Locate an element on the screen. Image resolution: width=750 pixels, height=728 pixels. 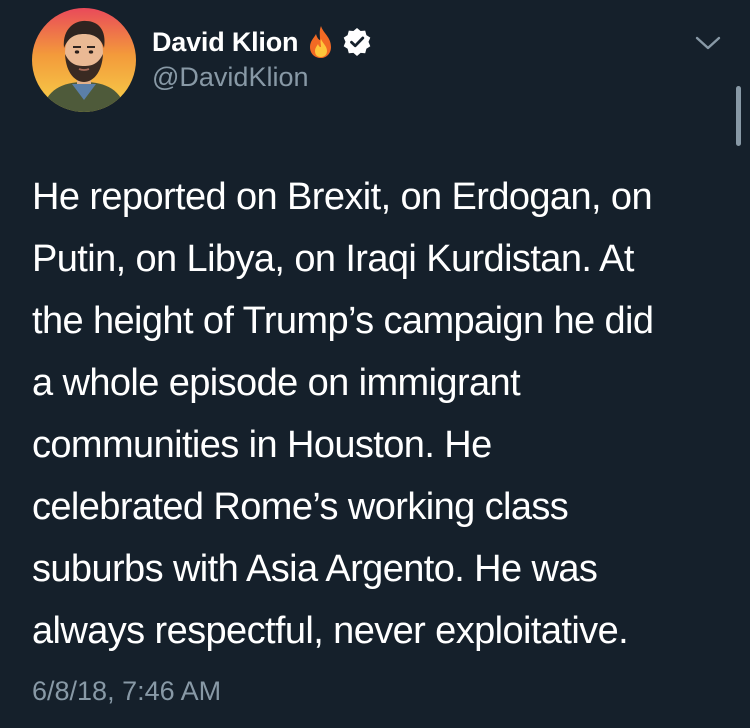
author-handle: @DavidKlion is located at coordinates (230, 77).